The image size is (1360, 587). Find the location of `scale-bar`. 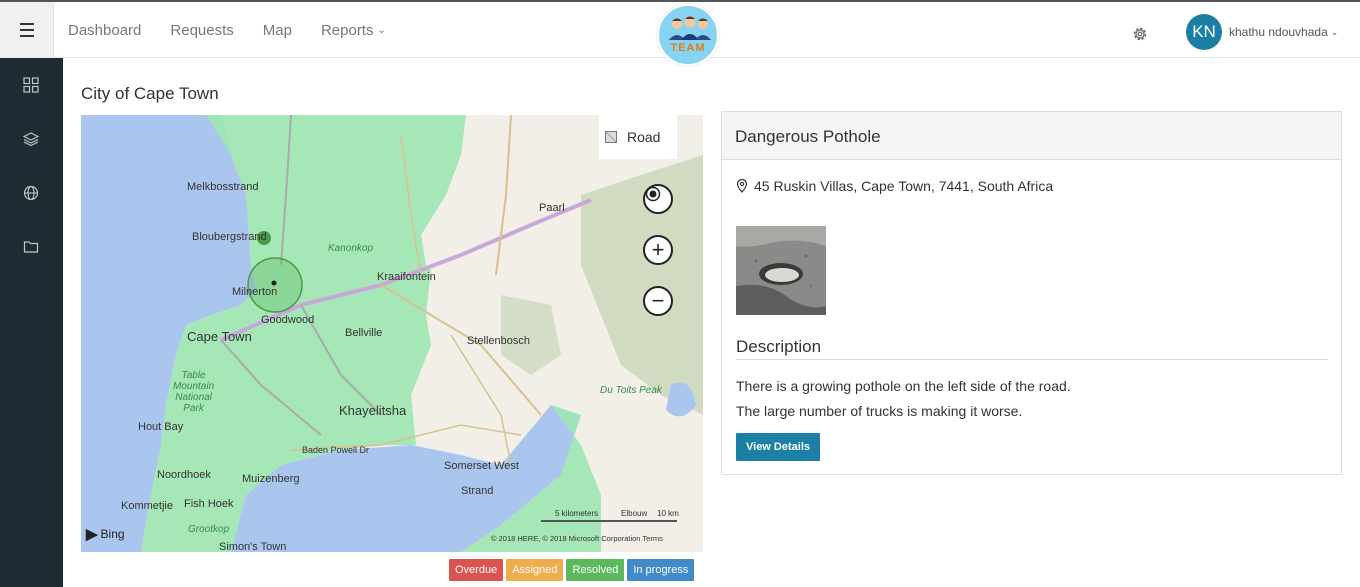

scale-bar is located at coordinates (609, 521).